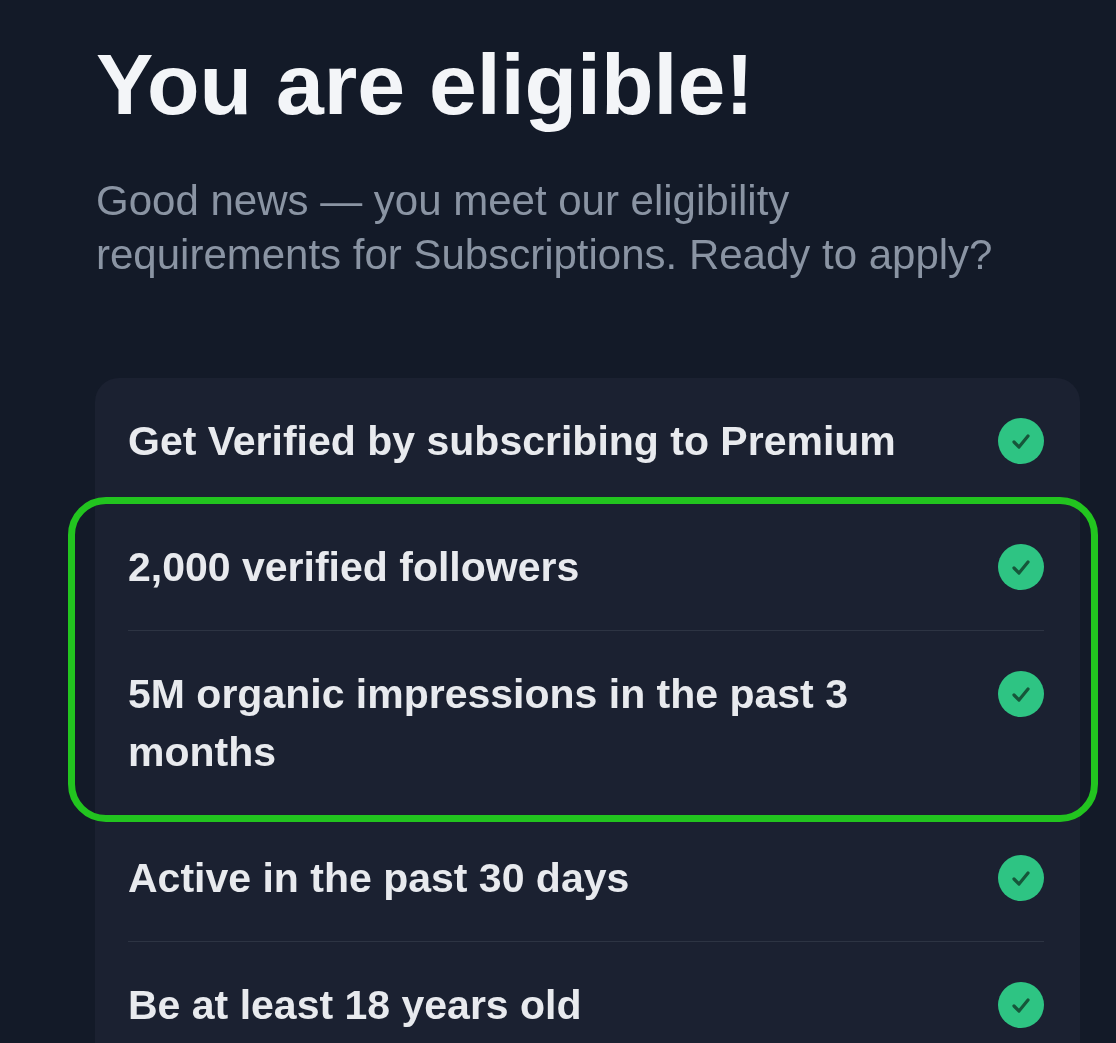 The image size is (1116, 1043). What do you see at coordinates (425, 84) in the screenshot?
I see `page-title: You are eligible!` at bounding box center [425, 84].